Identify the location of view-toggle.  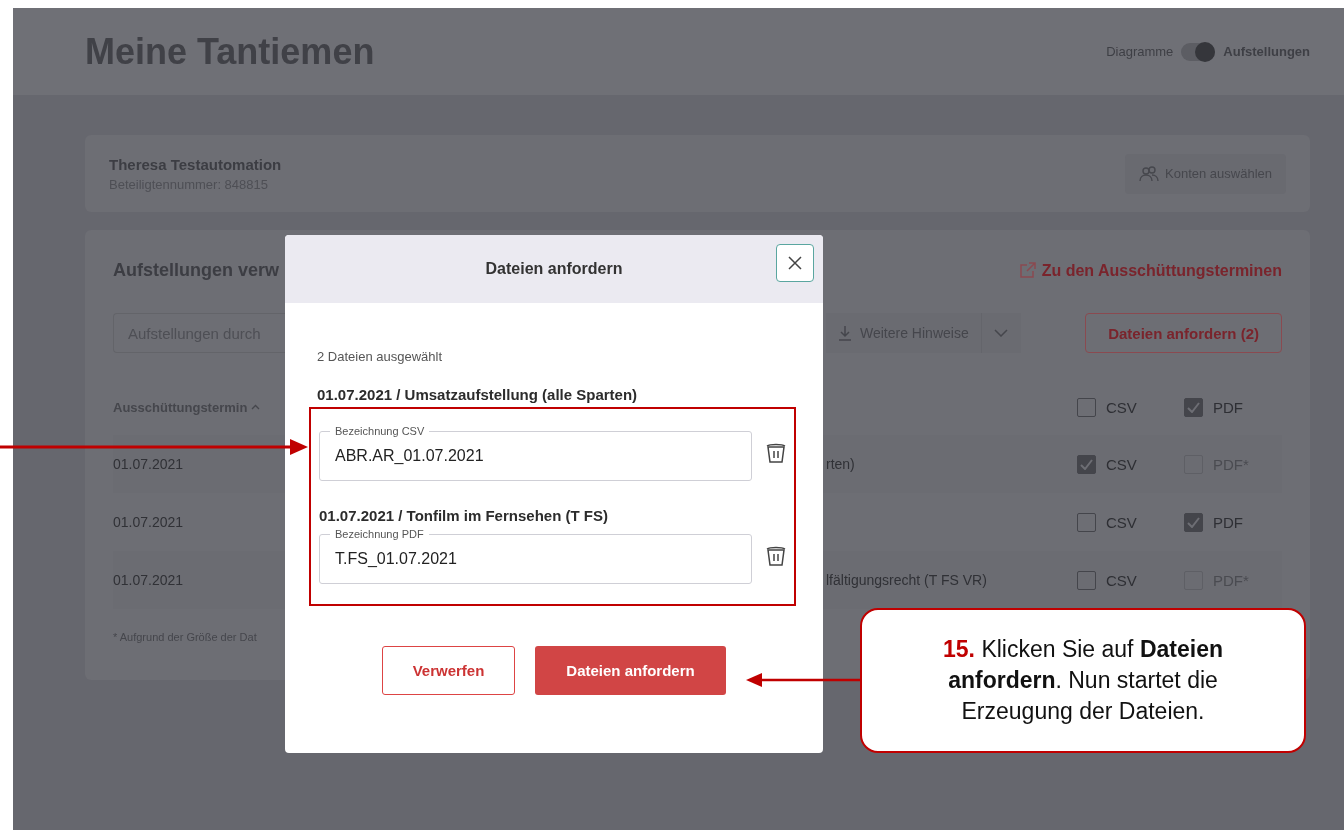
(1198, 51).